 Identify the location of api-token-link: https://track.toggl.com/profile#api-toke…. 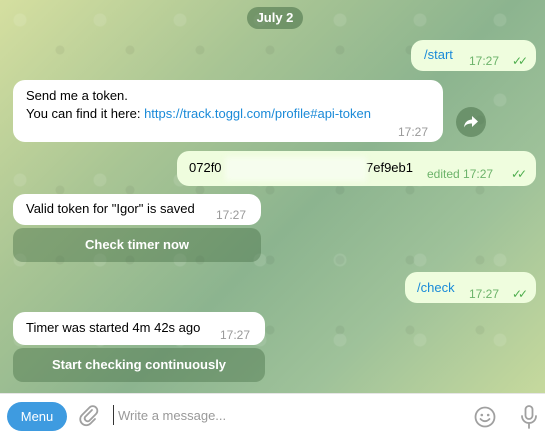
(257, 113).